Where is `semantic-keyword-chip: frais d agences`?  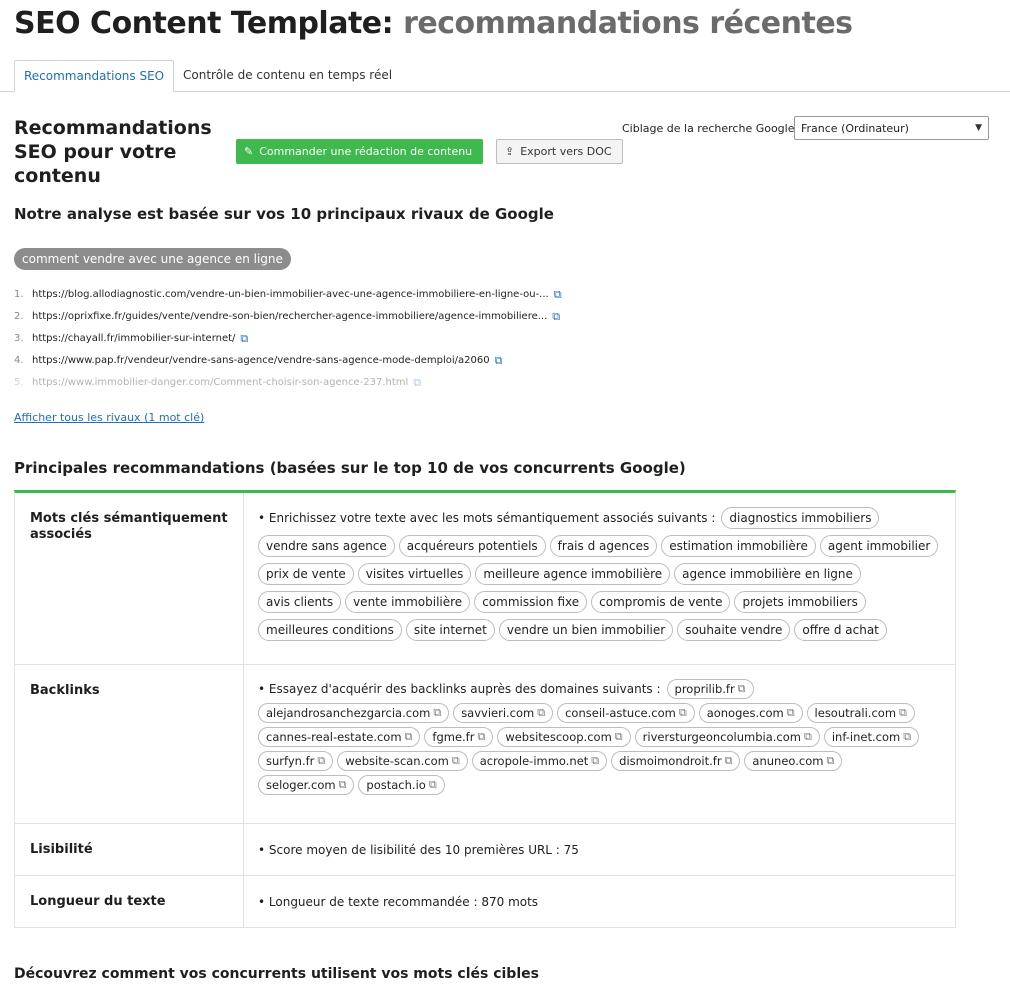
semantic-keyword-chip: frais d agences is located at coordinates (603, 546).